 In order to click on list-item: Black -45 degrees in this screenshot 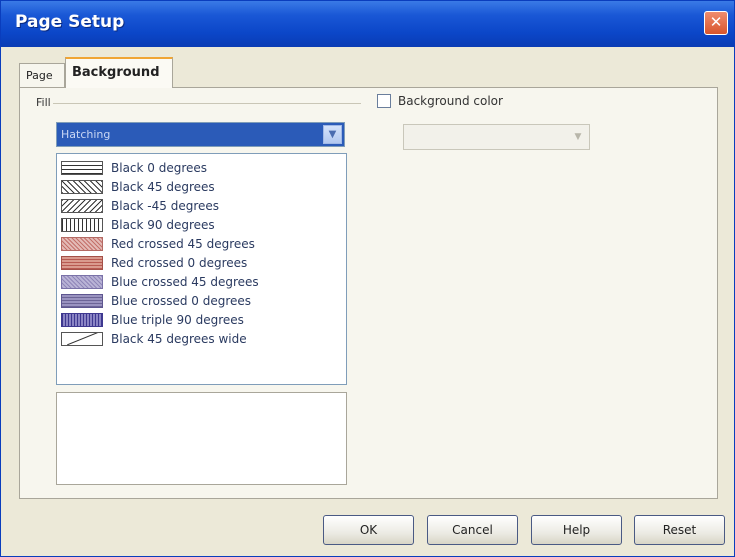, I will do `click(201, 207)`.